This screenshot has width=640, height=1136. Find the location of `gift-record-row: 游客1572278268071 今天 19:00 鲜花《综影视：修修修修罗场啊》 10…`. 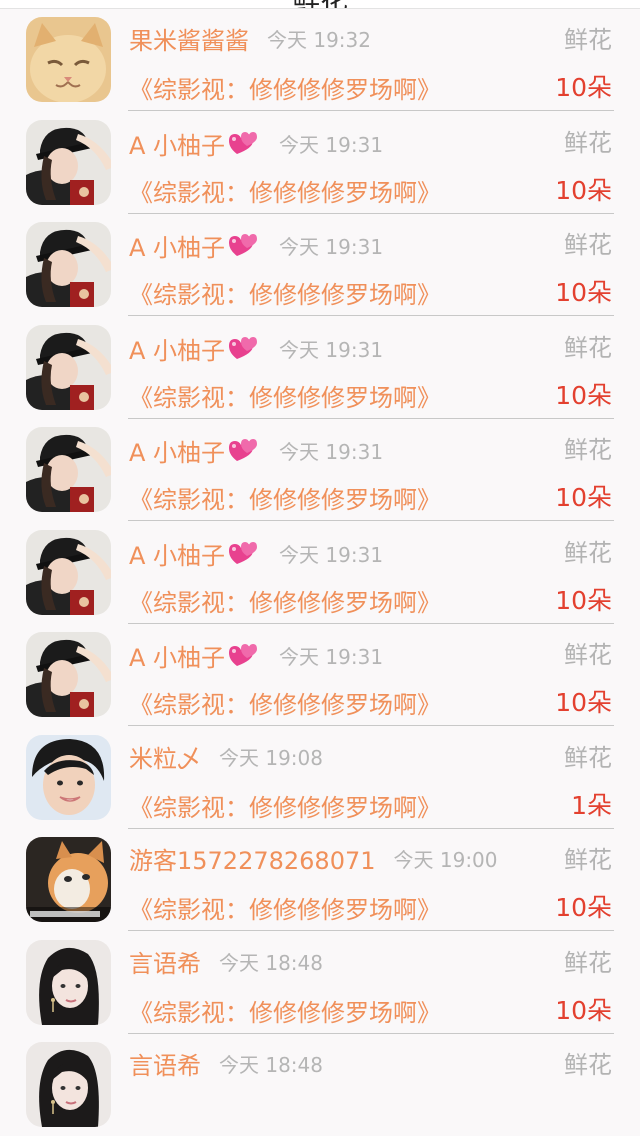

gift-record-row: 游客1572278268071 今天 19:00 鲜花《综影视：修修修修罗场啊》 10… is located at coordinates (320, 880).